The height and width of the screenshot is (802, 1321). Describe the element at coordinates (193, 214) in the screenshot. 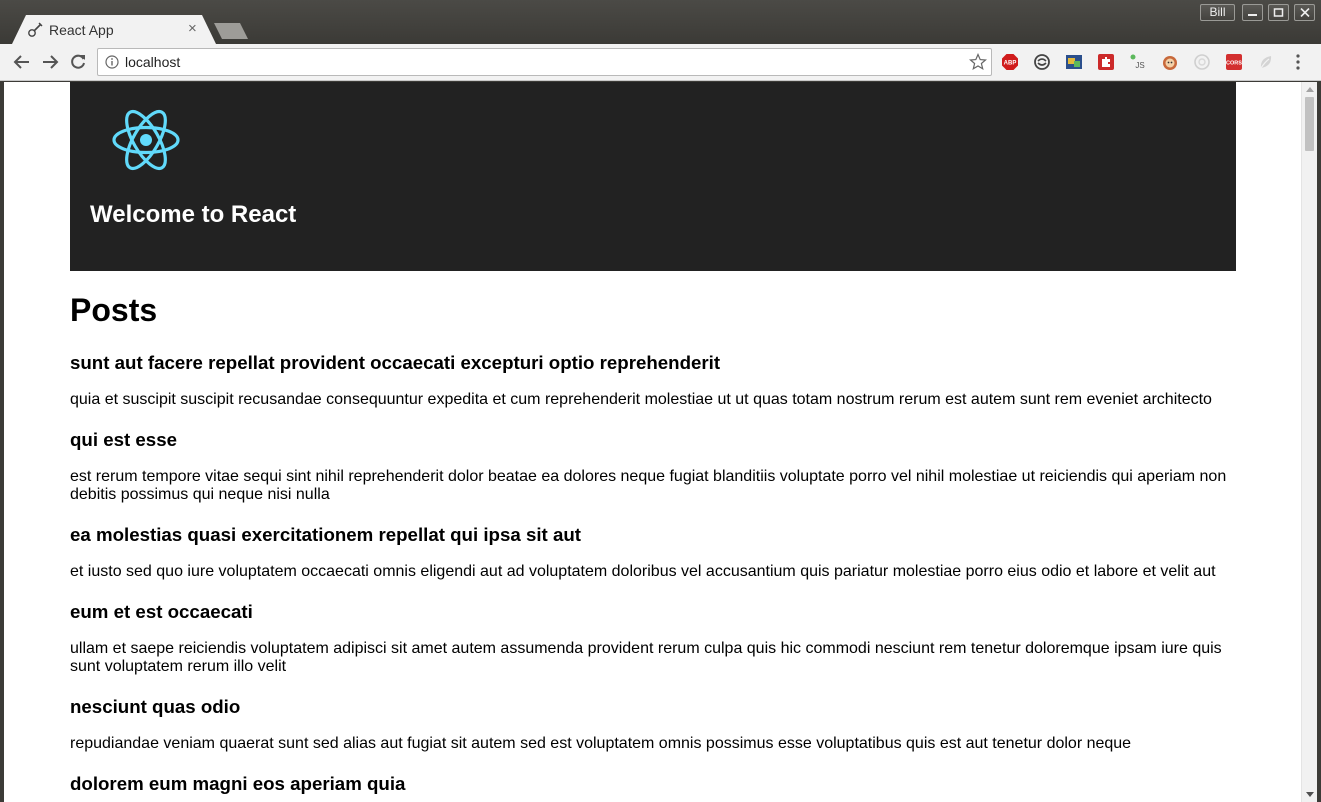

I see `app-title: Welcome to React` at that location.